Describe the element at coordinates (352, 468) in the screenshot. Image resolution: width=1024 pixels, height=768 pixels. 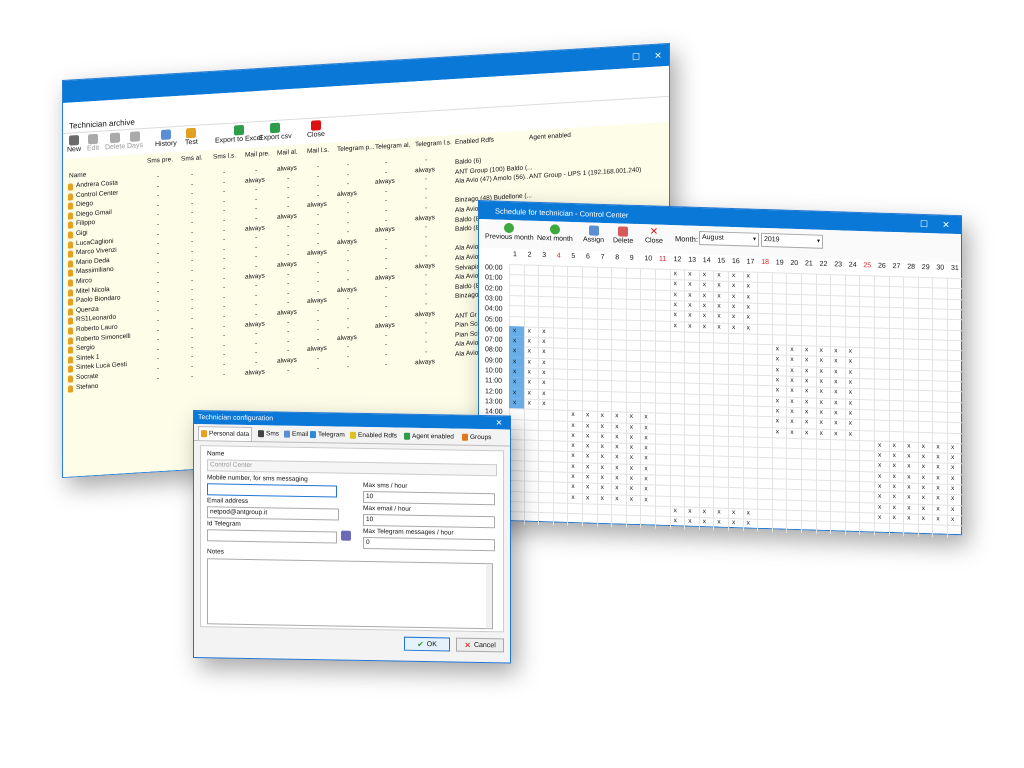
I see `name-field: Control Center` at that location.